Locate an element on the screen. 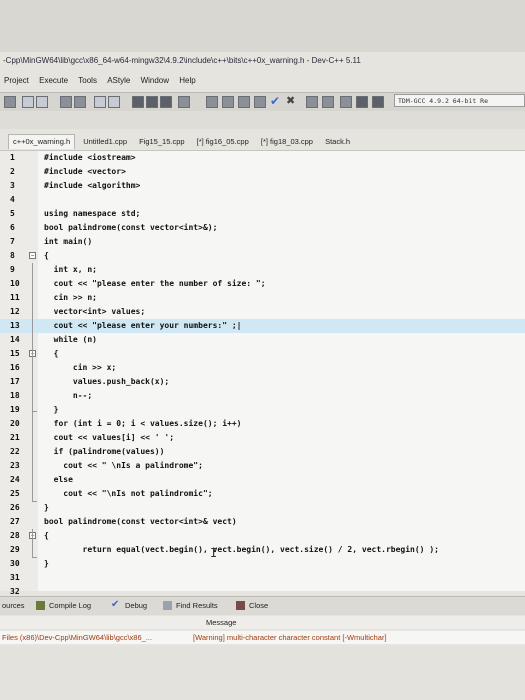 This screenshot has height=700, width=525. tab-c0x-warning: c++0x_warning.h is located at coordinates (42, 141).